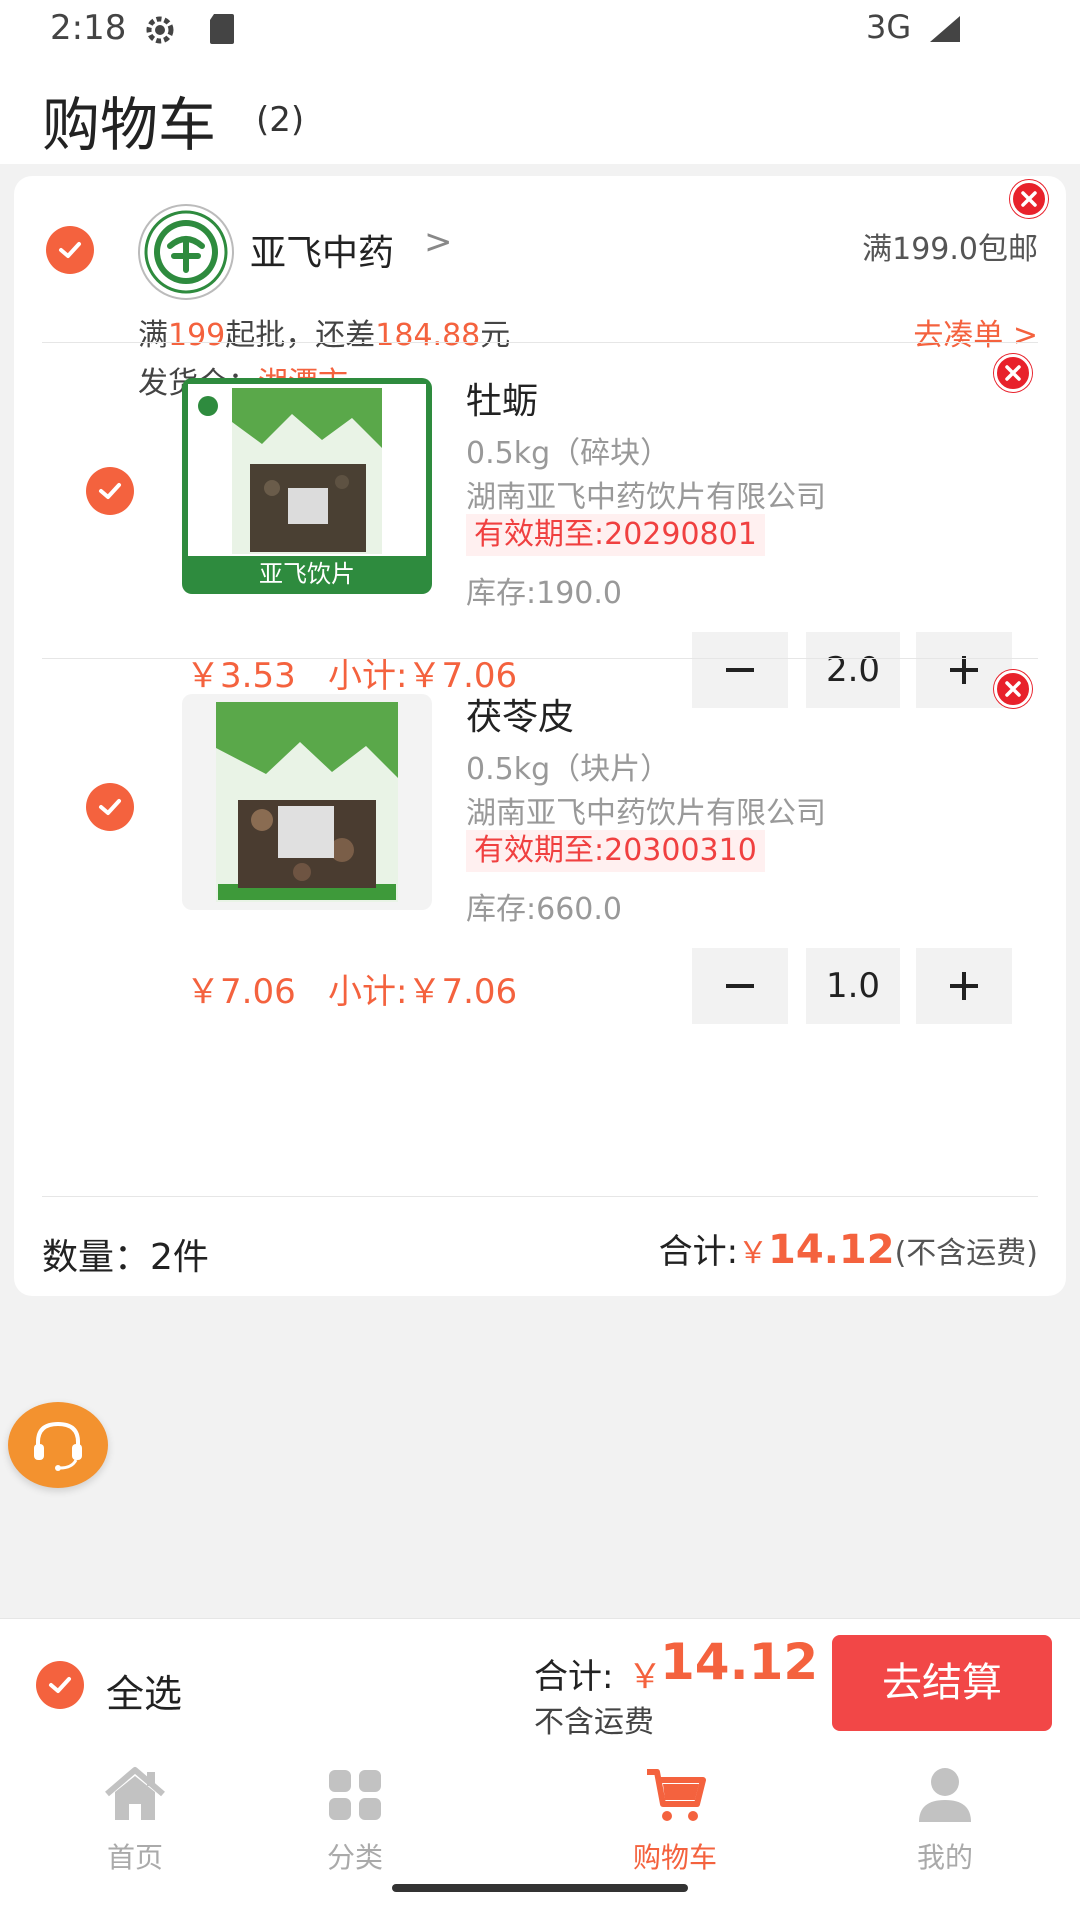 This screenshot has height=1920, width=1080. I want to click on summary-yen: ￥, so click(753, 1253).